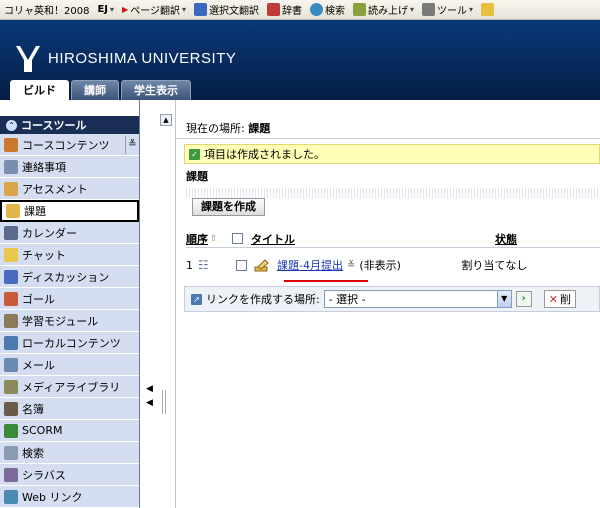 The width and height of the screenshot is (600, 508). What do you see at coordinates (69, 125) in the screenshot?
I see `course-tools-heading: ⌃ コースツール` at bounding box center [69, 125].